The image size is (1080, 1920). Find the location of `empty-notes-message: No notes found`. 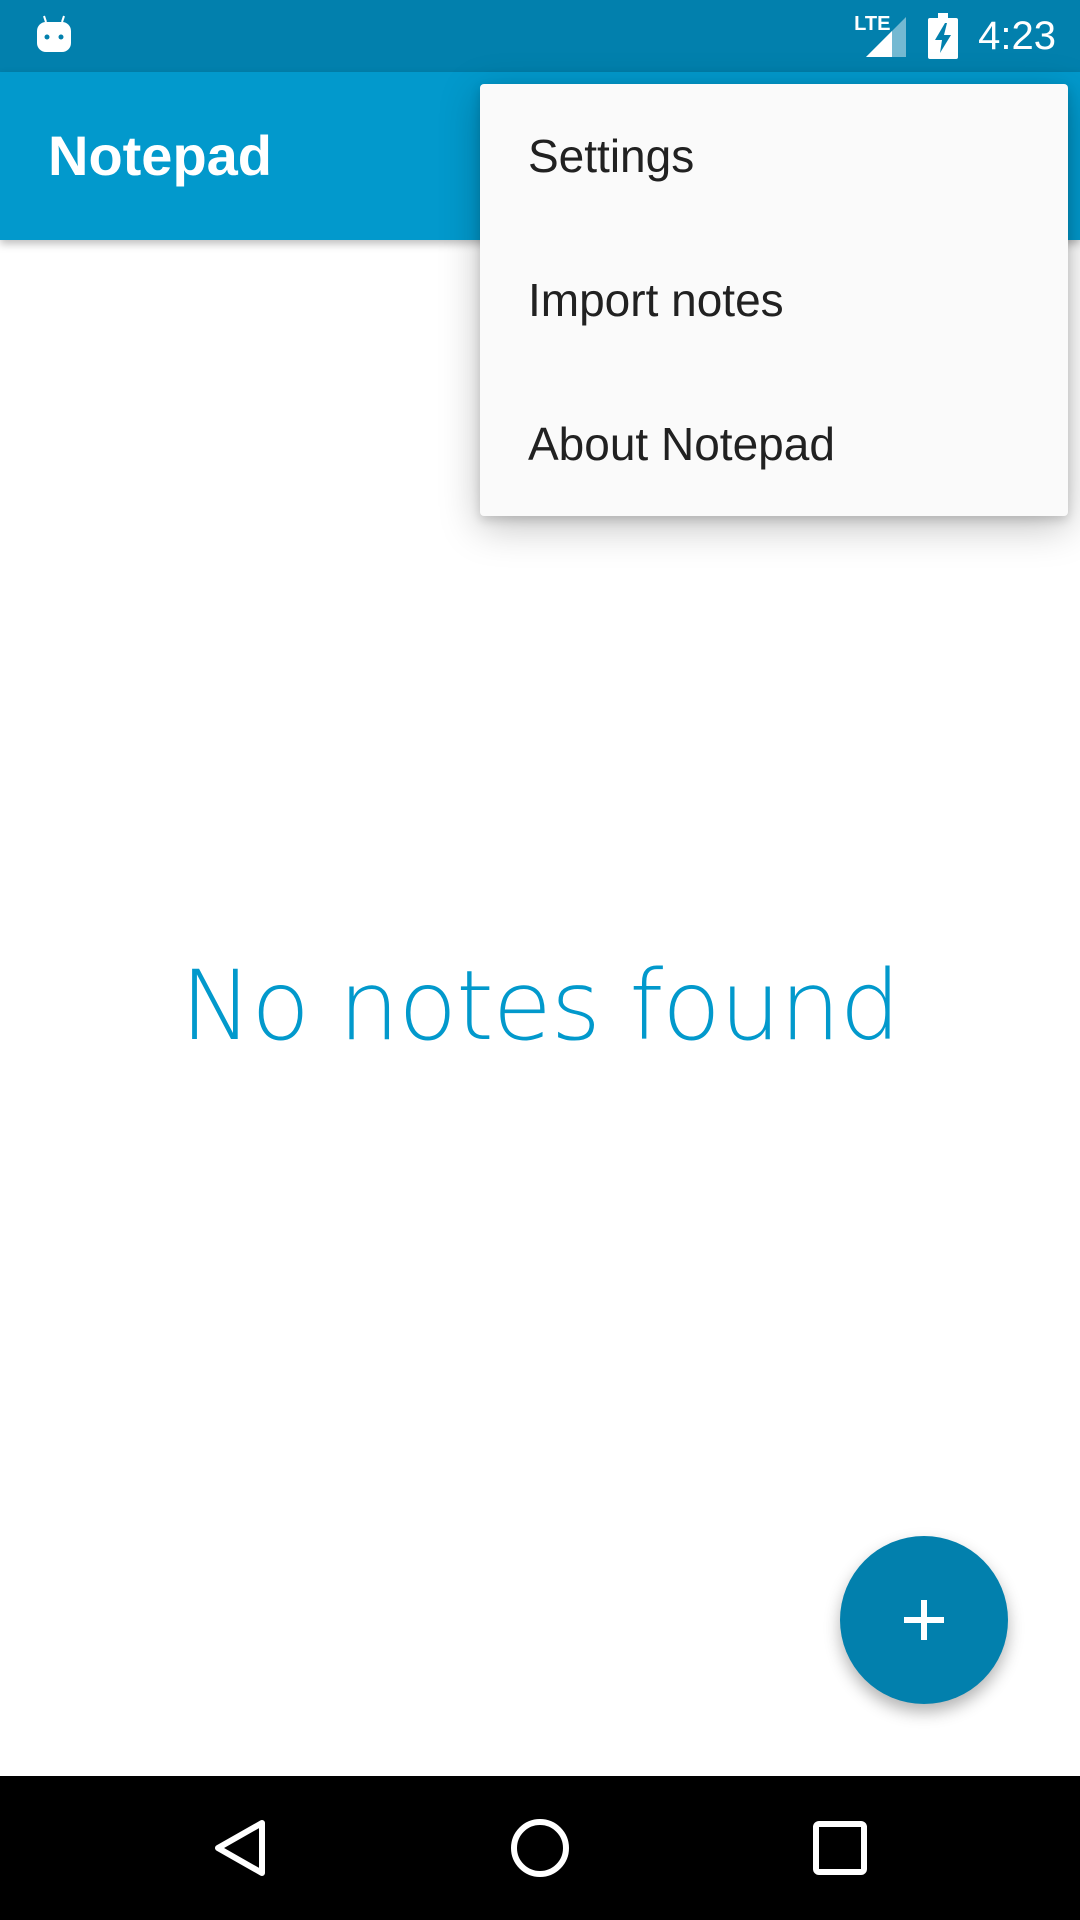

empty-notes-message: No notes found is located at coordinates (540, 1006).